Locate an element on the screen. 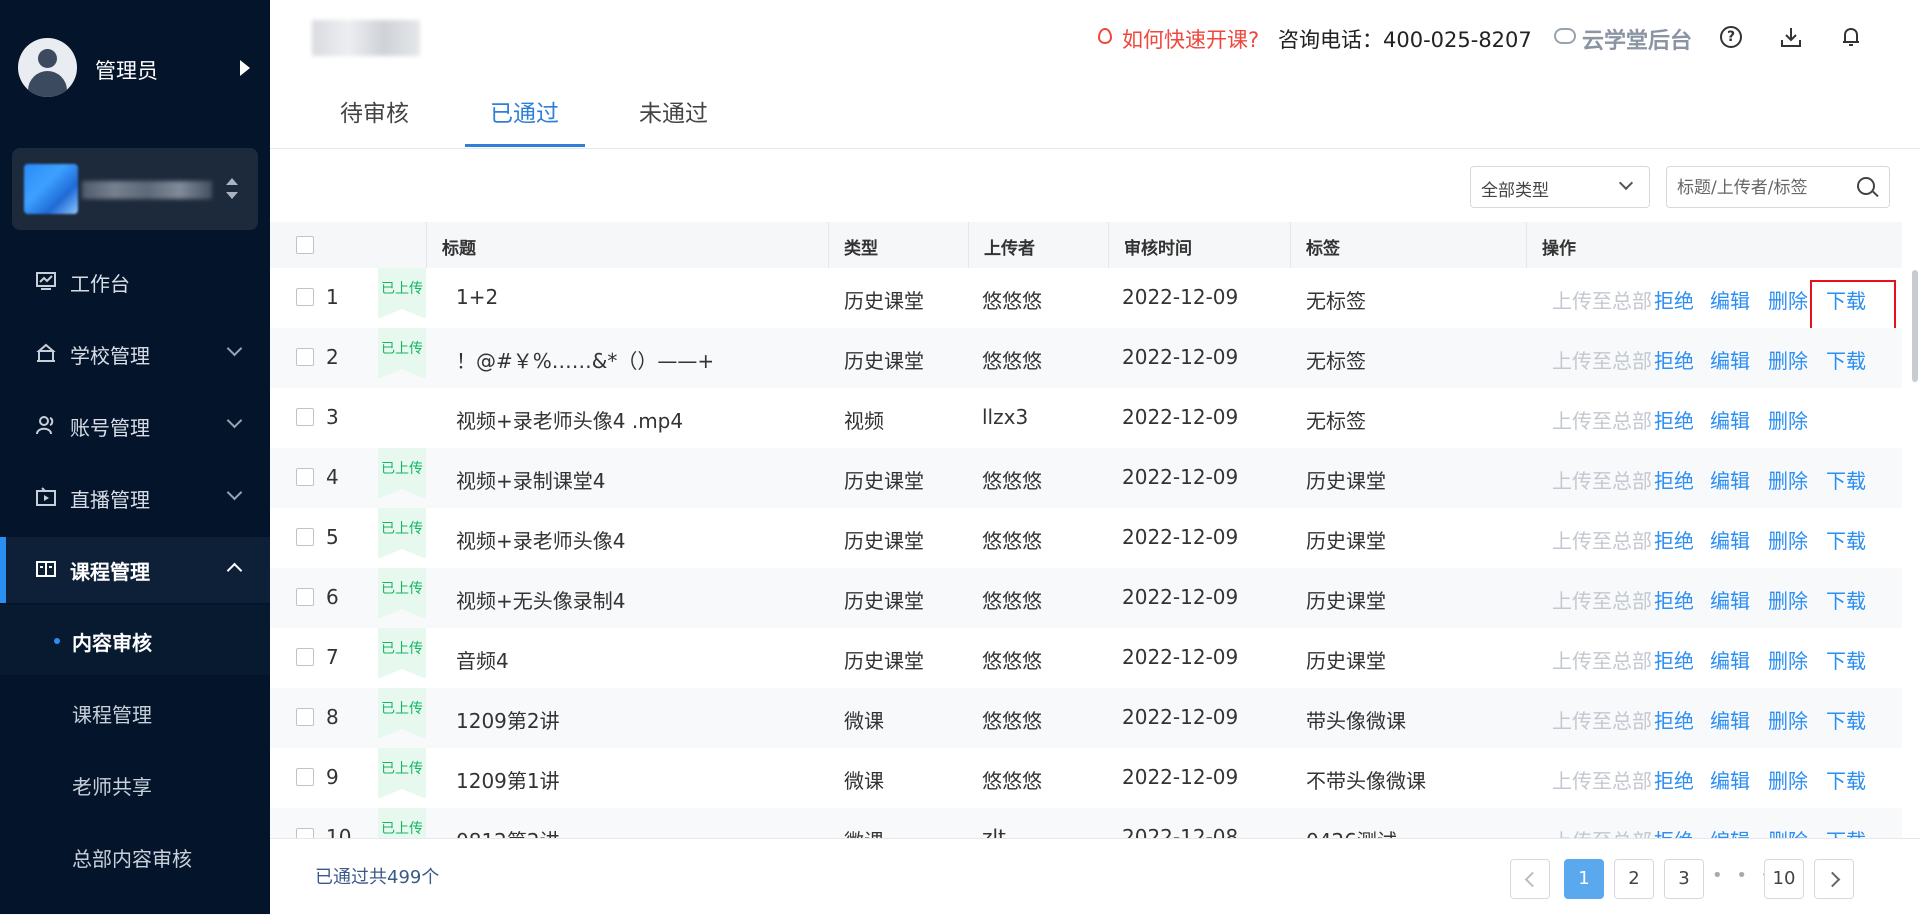 Image resolution: width=1920 pixels, height=915 pixels. search-input is located at coordinates (1762, 188).